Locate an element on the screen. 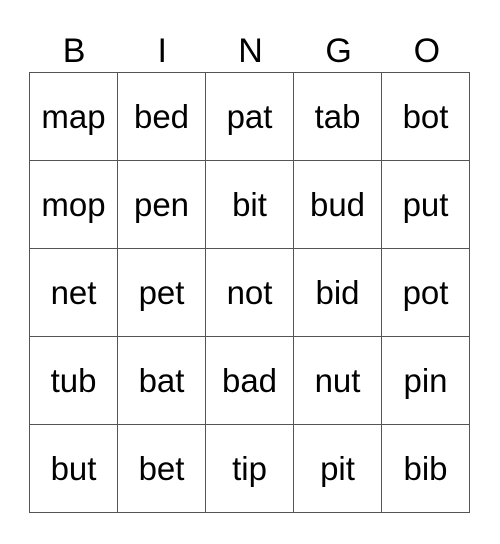 Image resolution: width=500 pixels, height=544 pixels. grid-cell: bat is located at coordinates (161, 380).